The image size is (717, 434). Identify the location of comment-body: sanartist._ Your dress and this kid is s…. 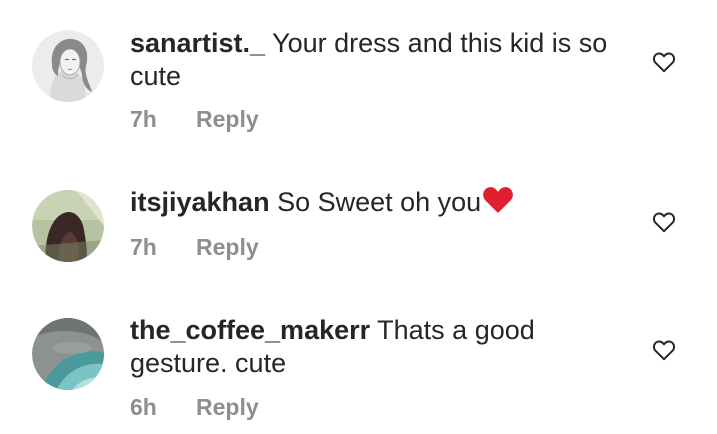
(380, 60).